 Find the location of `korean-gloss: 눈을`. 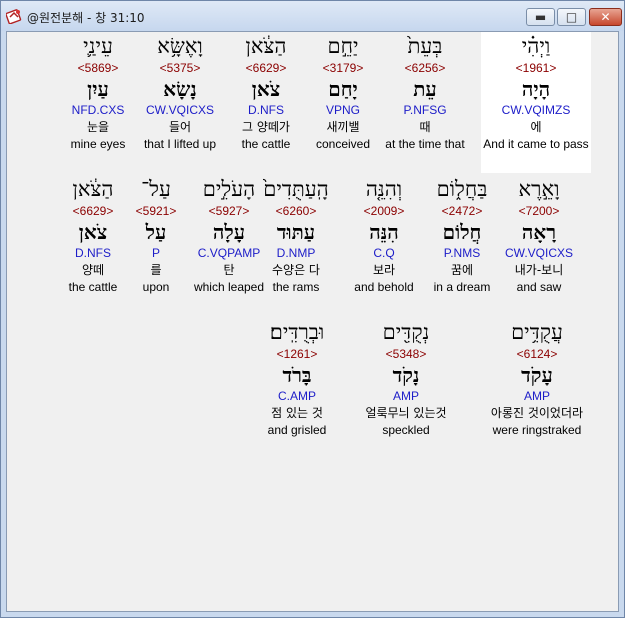

korean-gloss: 눈을 is located at coordinates (98, 127).